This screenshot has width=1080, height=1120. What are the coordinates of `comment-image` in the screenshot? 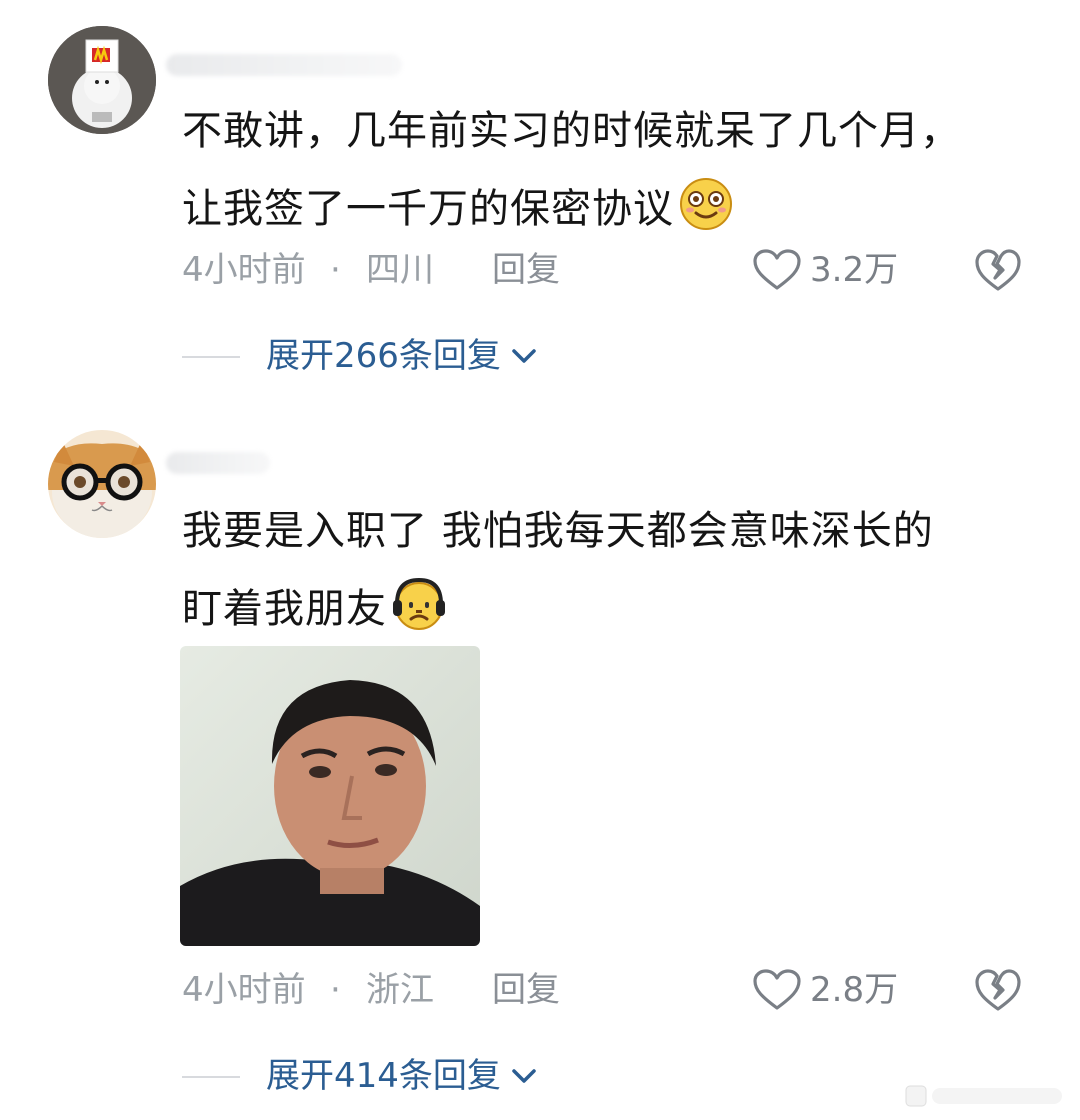 It's located at (330, 796).